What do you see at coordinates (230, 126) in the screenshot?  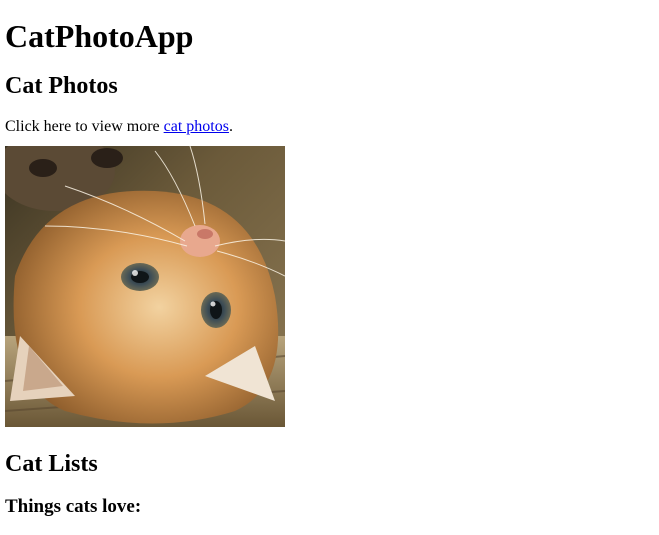 I see `intro-period: .` at bounding box center [230, 126].